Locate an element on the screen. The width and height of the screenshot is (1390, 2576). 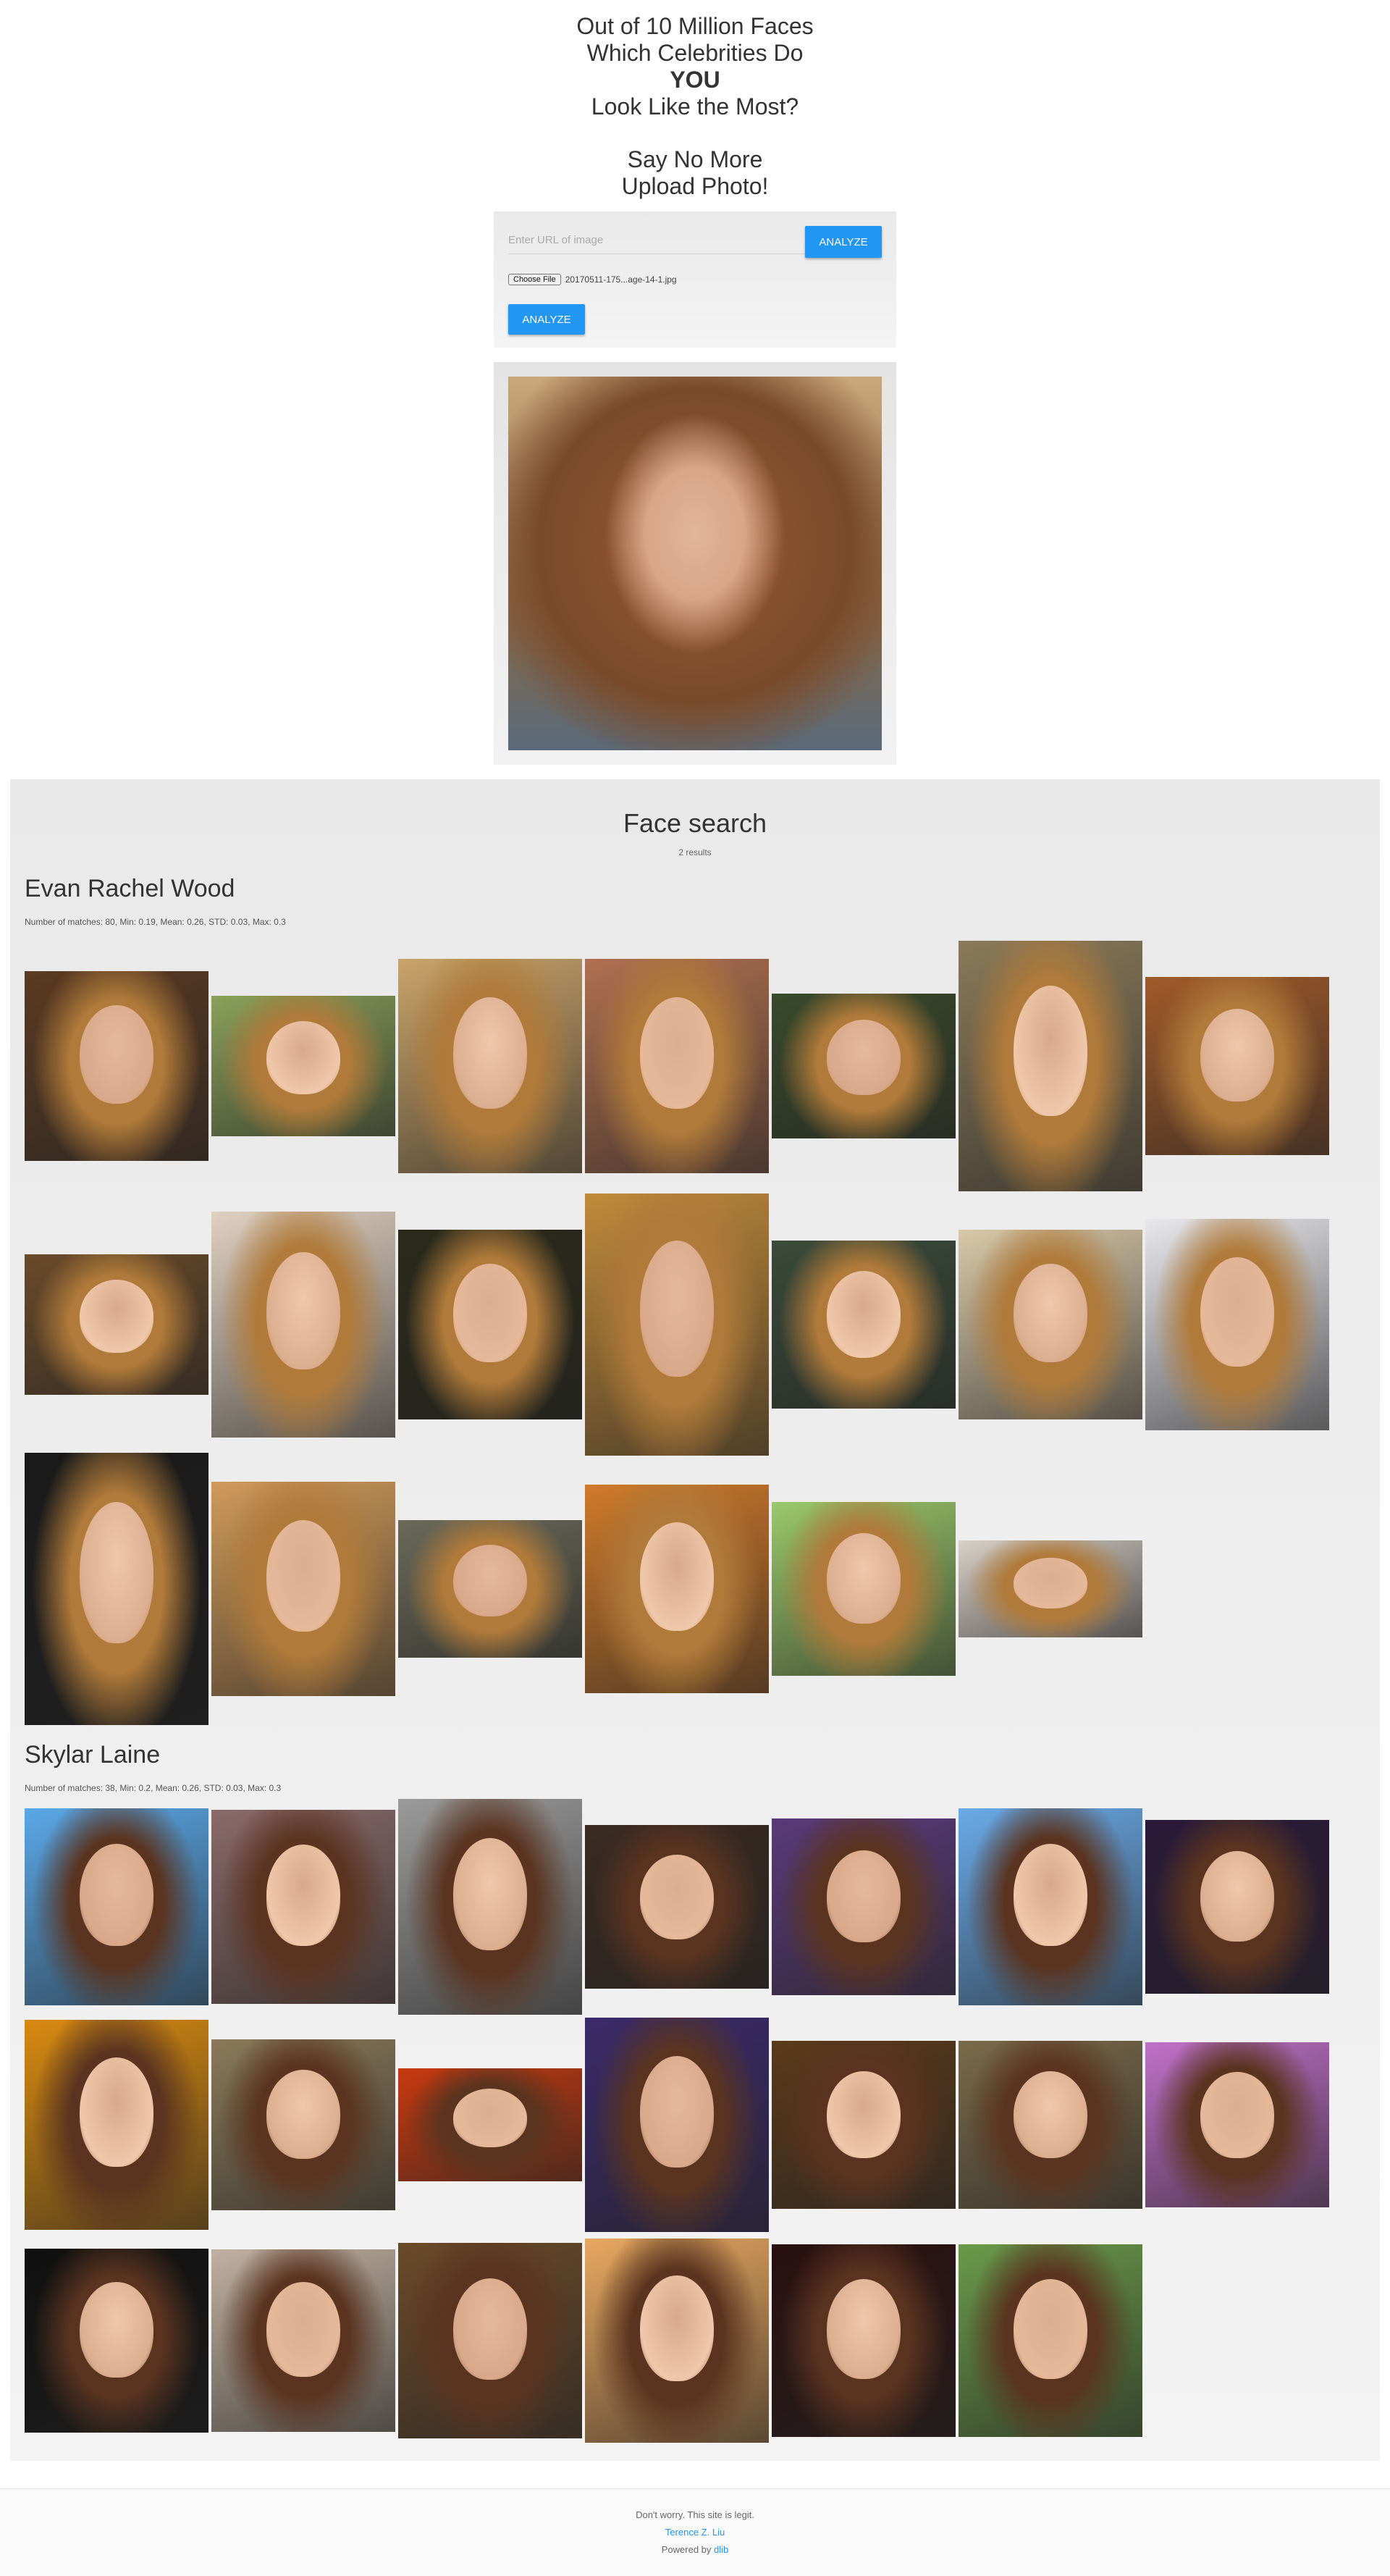
author-link: Terence Z. Liu is located at coordinates (695, 2532).